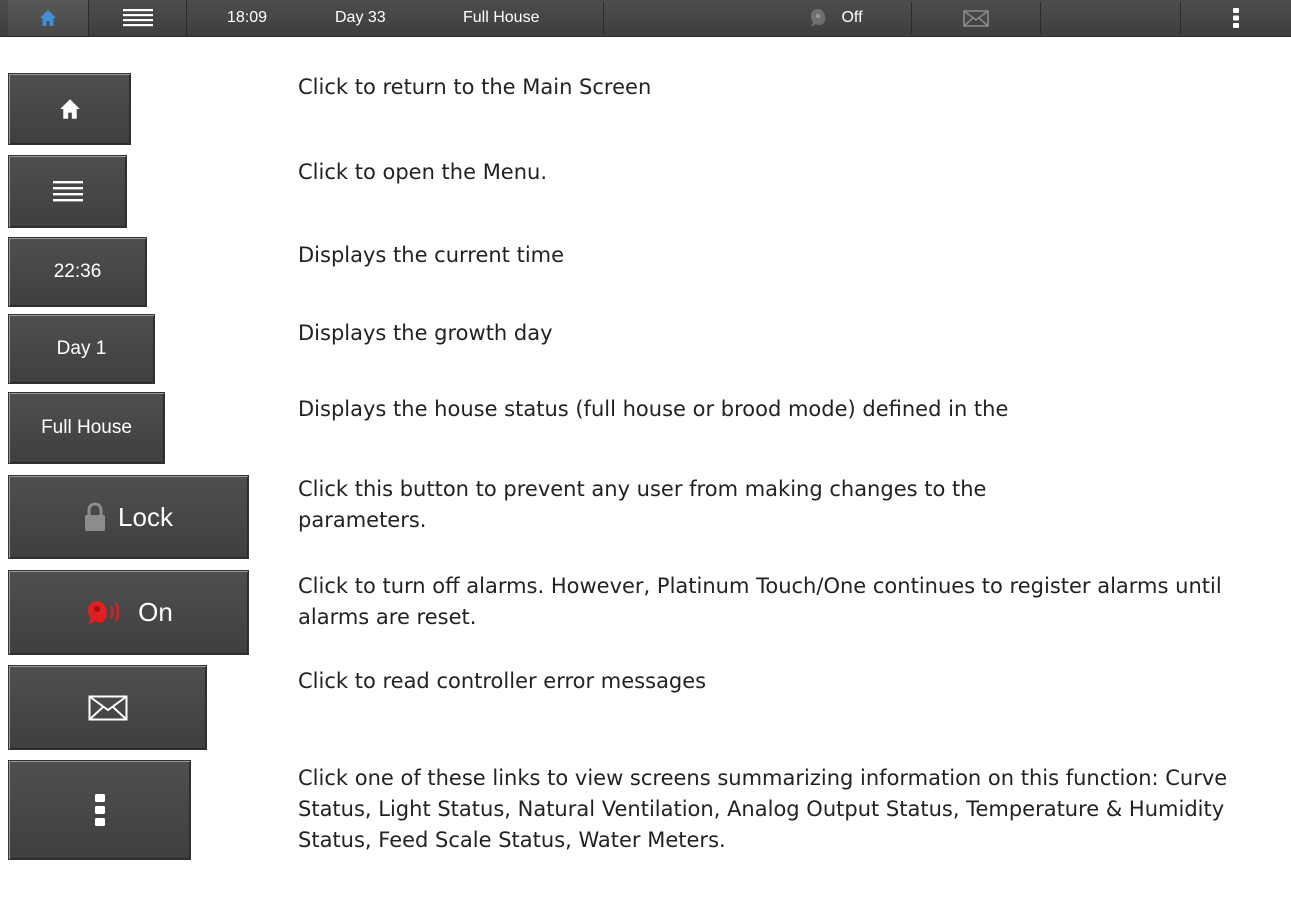 The height and width of the screenshot is (899, 1291). What do you see at coordinates (502, 681) in the screenshot?
I see `messages-description: Click to read controller error messages` at bounding box center [502, 681].